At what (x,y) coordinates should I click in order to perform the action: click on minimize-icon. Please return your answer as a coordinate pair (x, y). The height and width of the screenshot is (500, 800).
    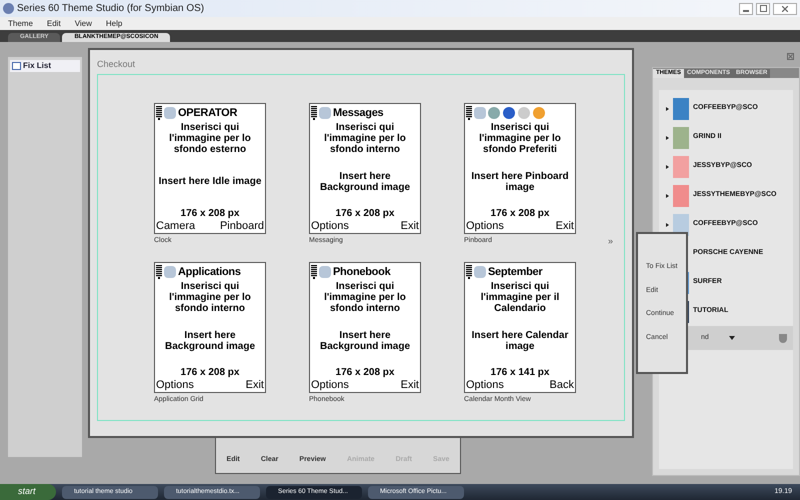
    Looking at the image, I should click on (746, 11).